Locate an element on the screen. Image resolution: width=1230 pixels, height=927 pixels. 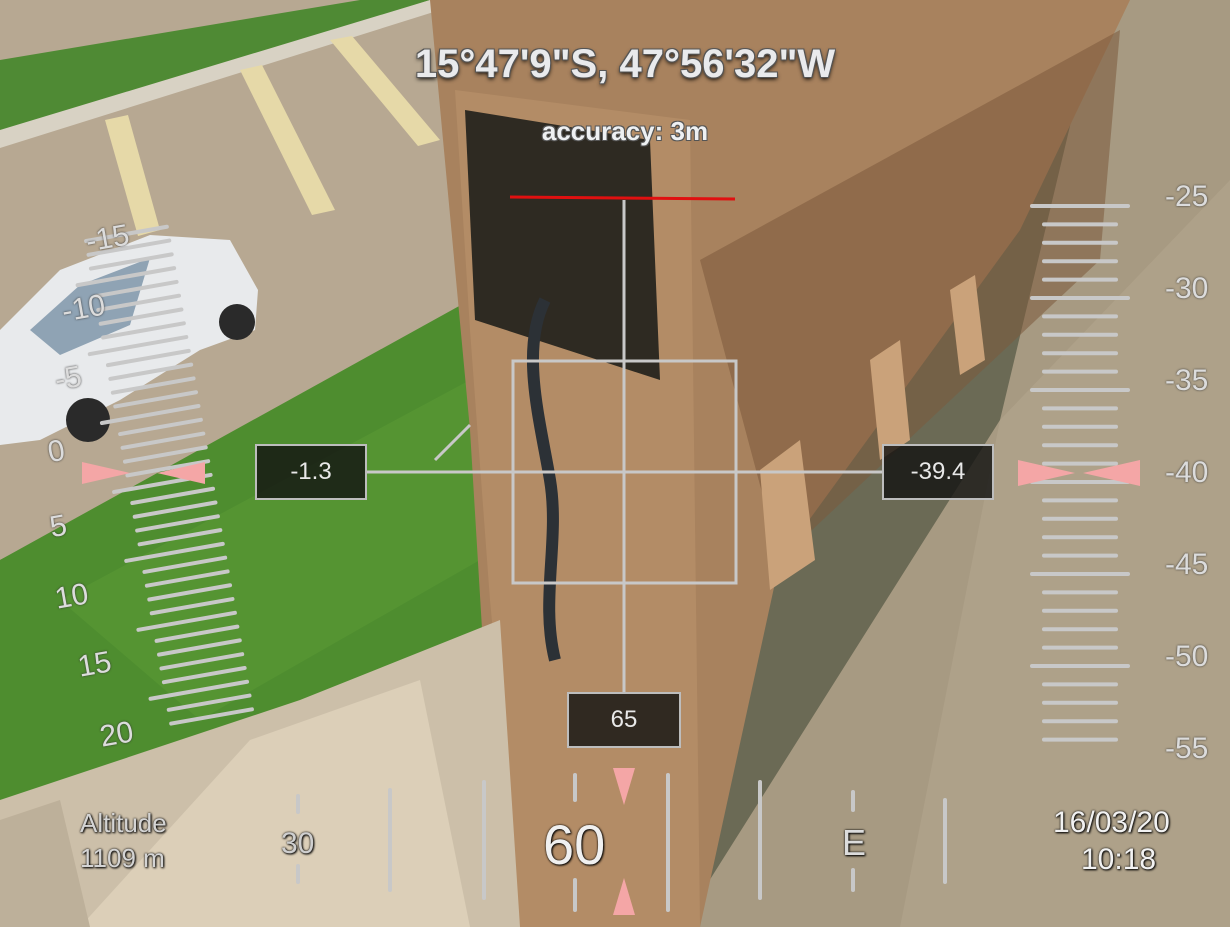
gps-coordinates: 15°47'9"S, 47°56'32"W is located at coordinates (625, 64).